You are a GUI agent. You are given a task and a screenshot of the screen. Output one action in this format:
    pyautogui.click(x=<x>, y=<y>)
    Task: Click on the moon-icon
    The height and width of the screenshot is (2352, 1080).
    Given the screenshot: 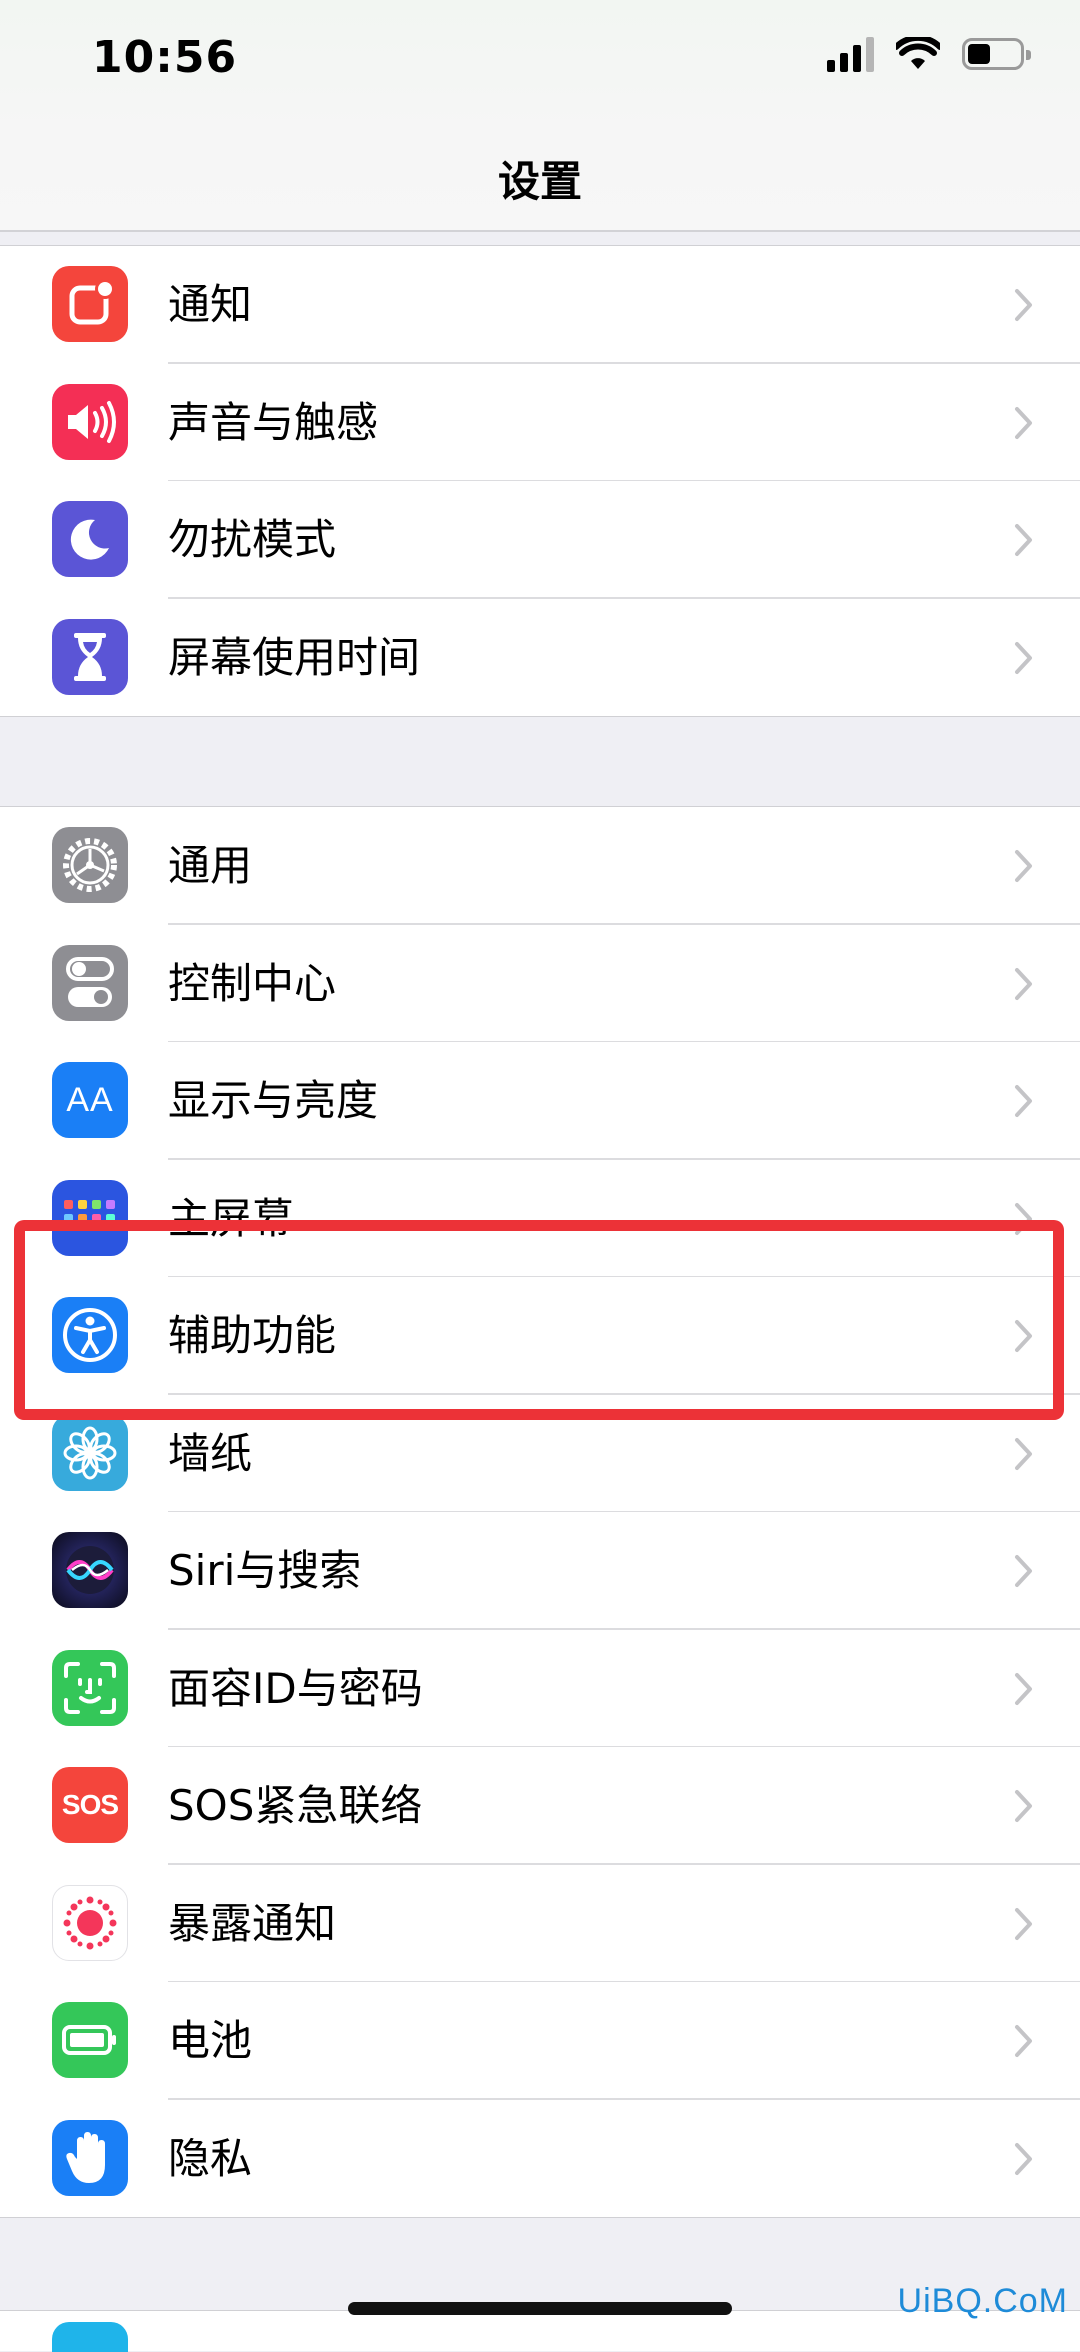 What is the action you would take?
    pyautogui.click(x=90, y=539)
    